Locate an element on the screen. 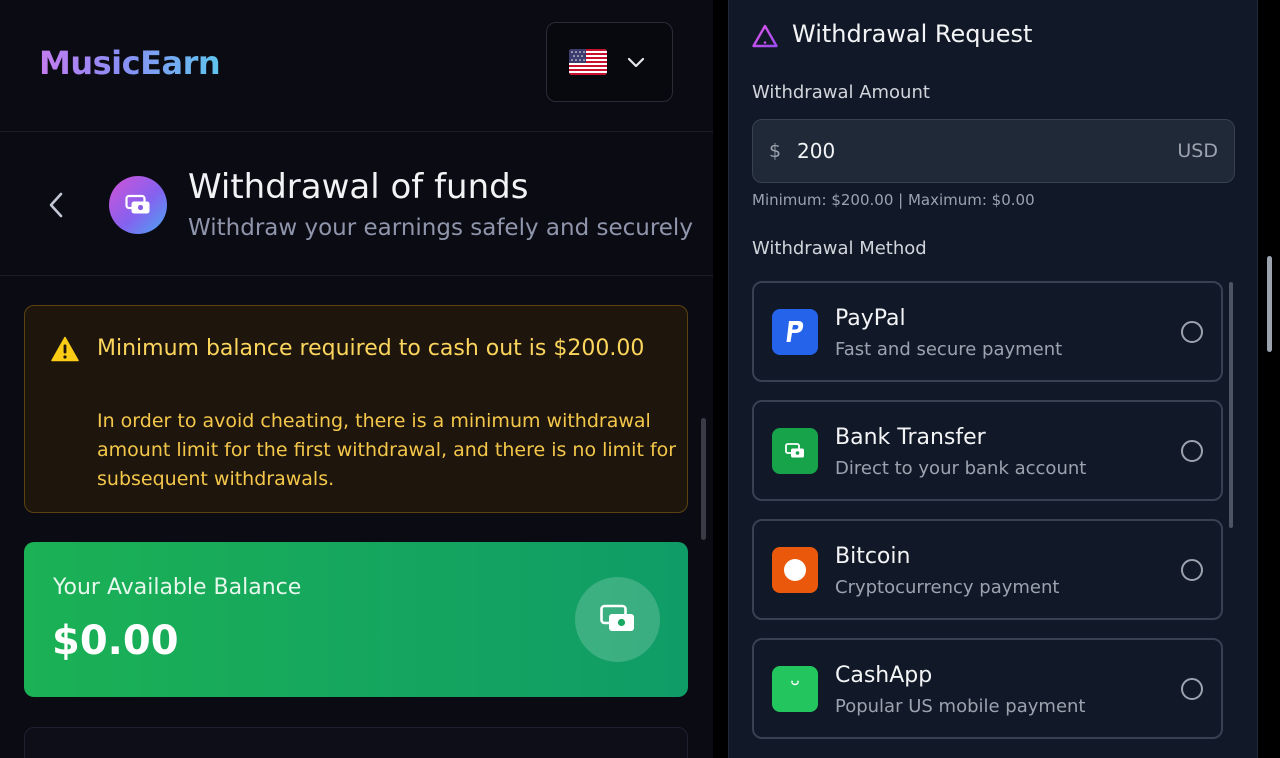 The width and height of the screenshot is (1280, 758). chevron-down-icon is located at coordinates (636, 62).